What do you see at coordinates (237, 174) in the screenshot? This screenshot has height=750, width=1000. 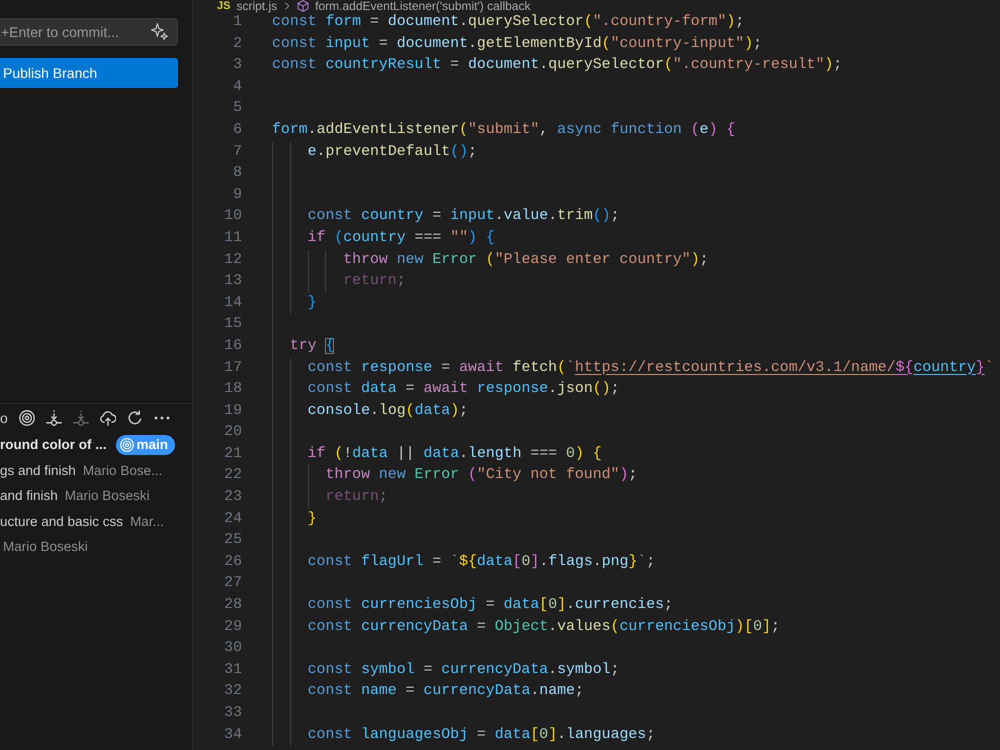 I see `line-number: 8` at bounding box center [237, 174].